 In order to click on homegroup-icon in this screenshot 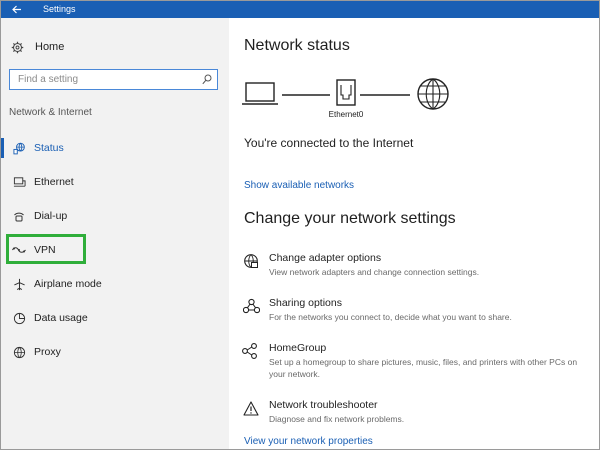, I will do `click(249, 351)`.